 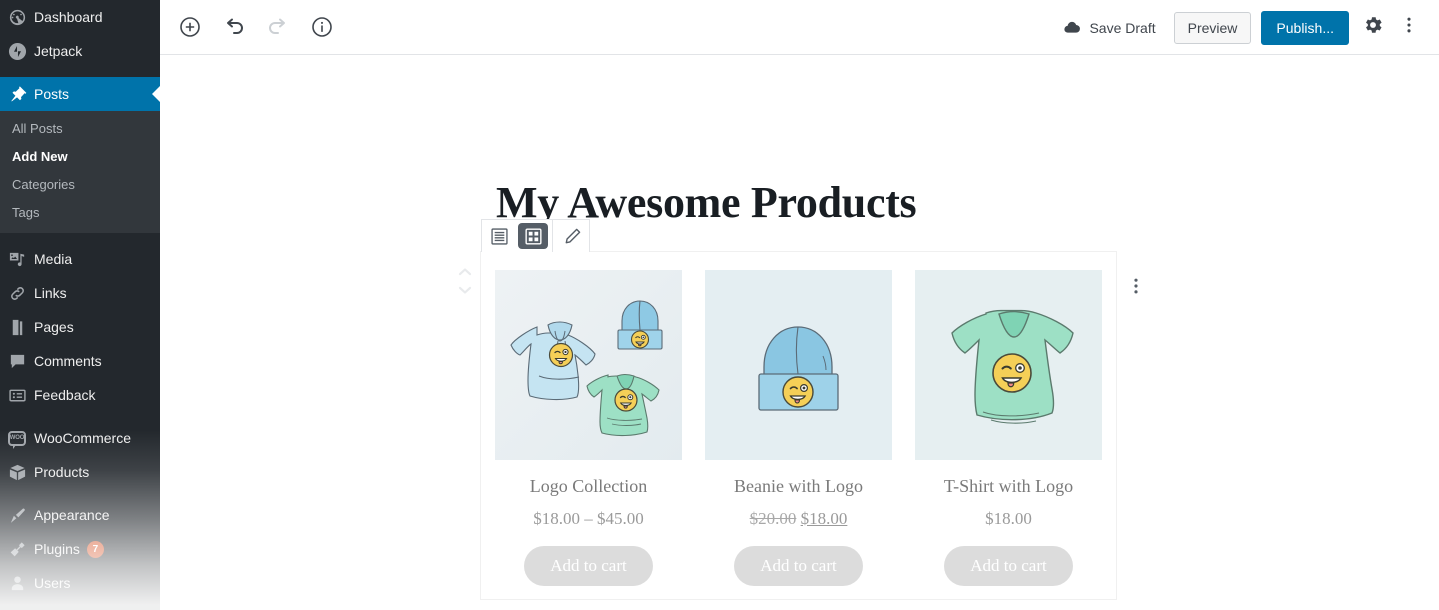 I want to click on submenu-item-tags: Tags, so click(x=80, y=213).